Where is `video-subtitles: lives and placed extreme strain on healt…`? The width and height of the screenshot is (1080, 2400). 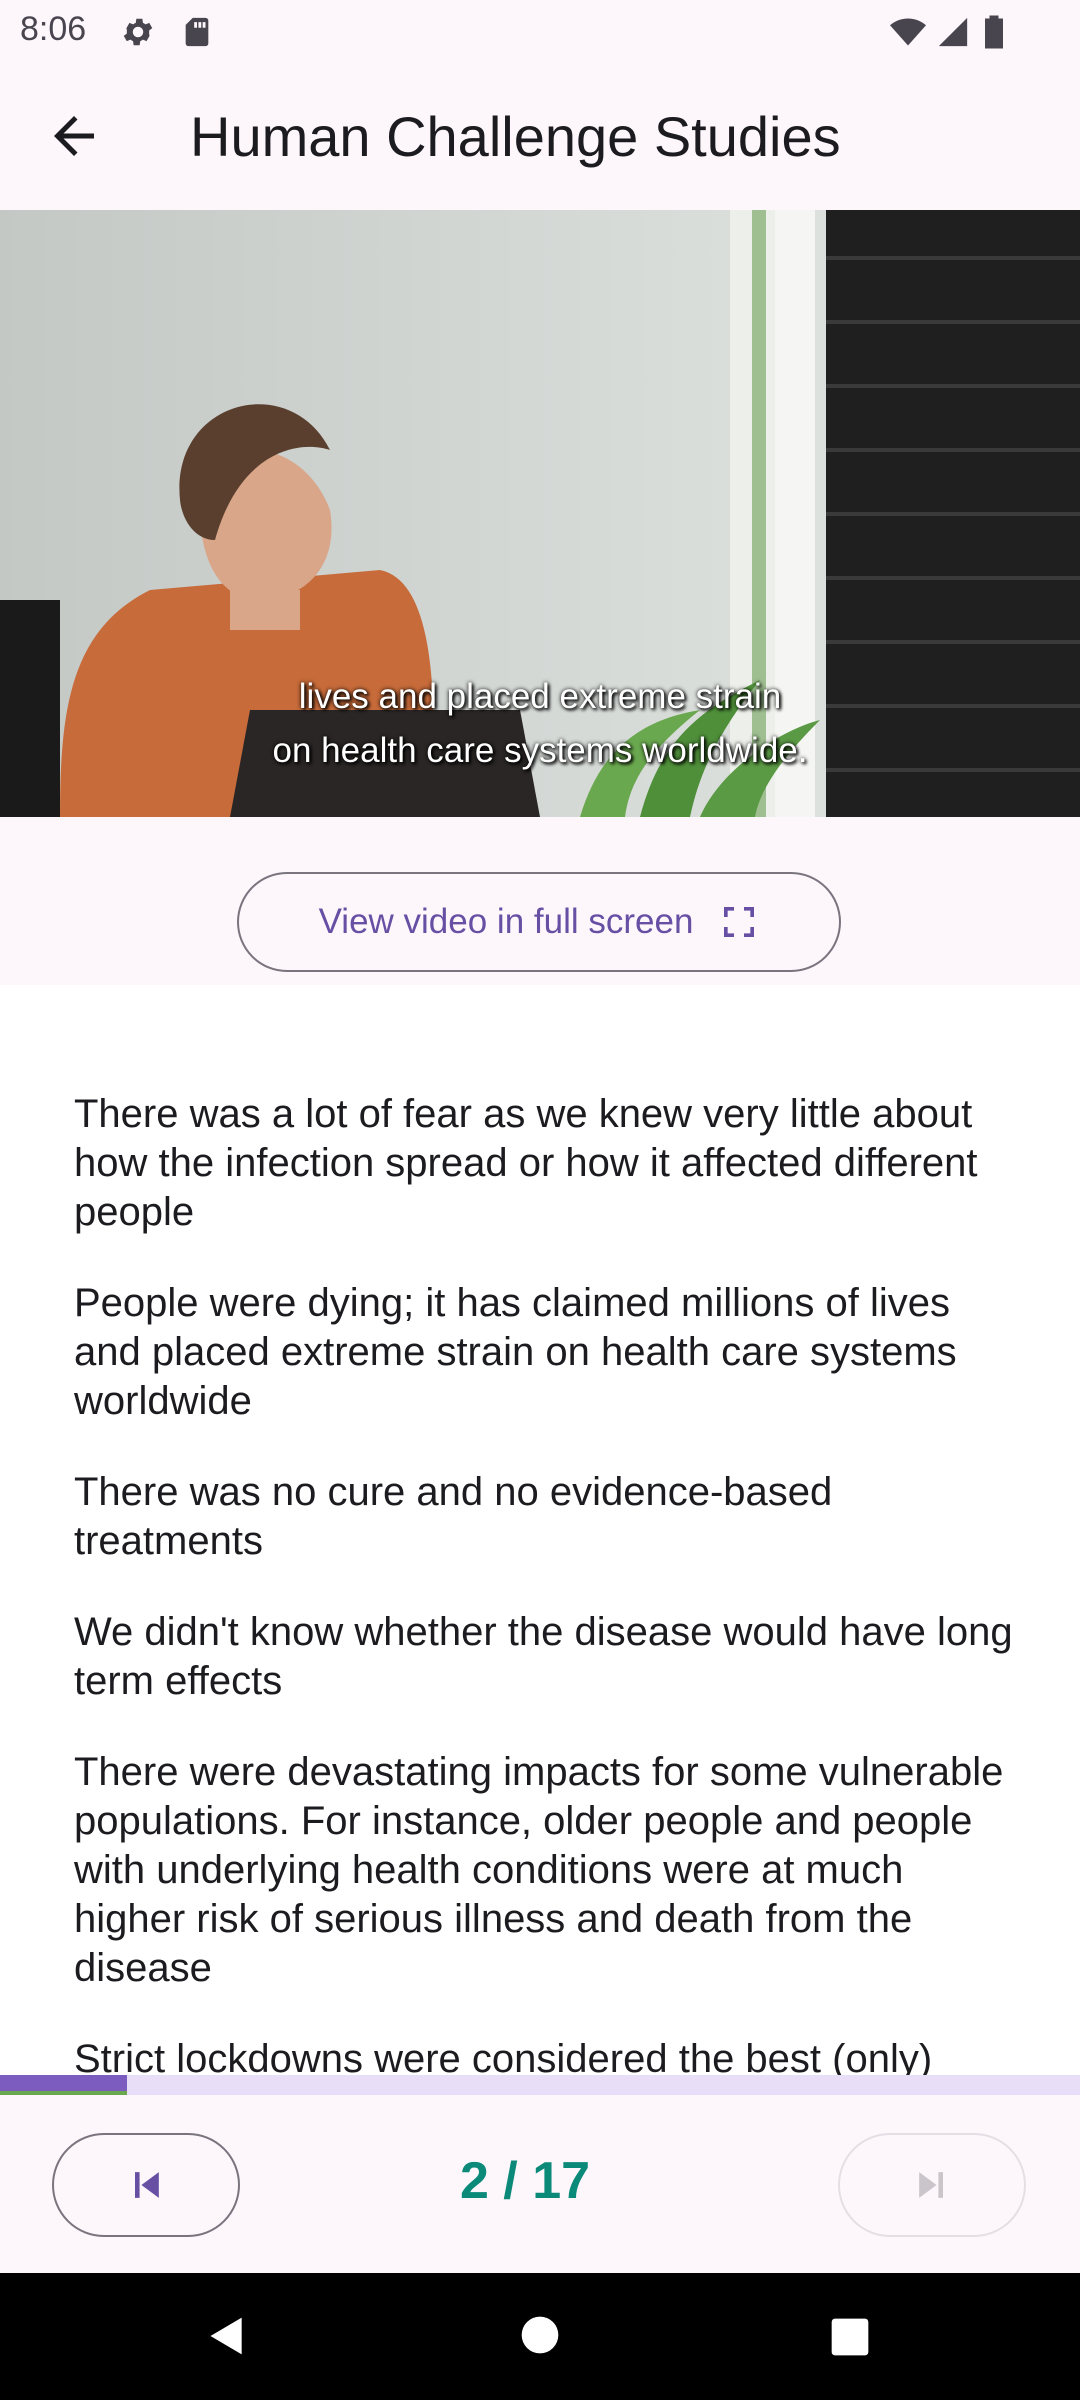 video-subtitles: lives and placed extreme strain on healt… is located at coordinates (540, 724).